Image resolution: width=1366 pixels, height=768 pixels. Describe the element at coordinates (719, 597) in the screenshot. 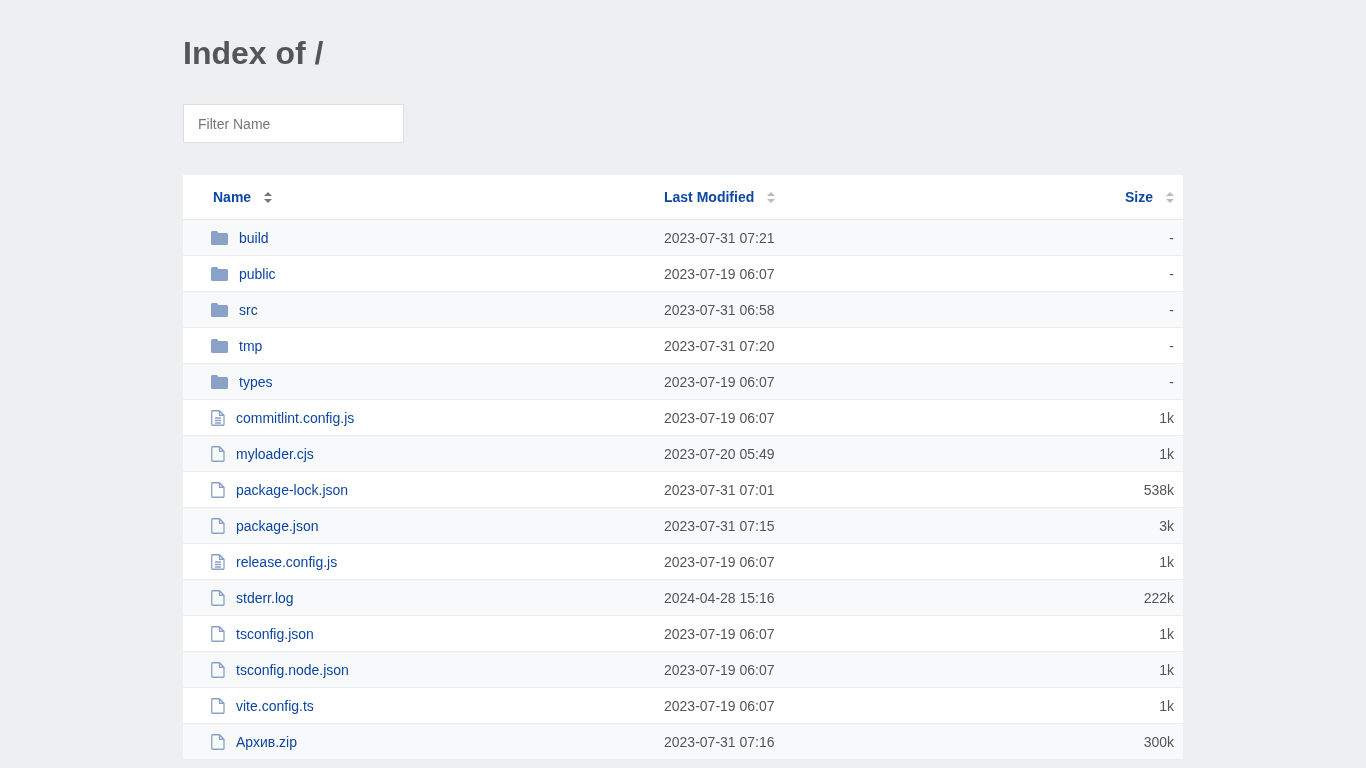

I see `modified-date: 2024-04-28 15:16` at that location.